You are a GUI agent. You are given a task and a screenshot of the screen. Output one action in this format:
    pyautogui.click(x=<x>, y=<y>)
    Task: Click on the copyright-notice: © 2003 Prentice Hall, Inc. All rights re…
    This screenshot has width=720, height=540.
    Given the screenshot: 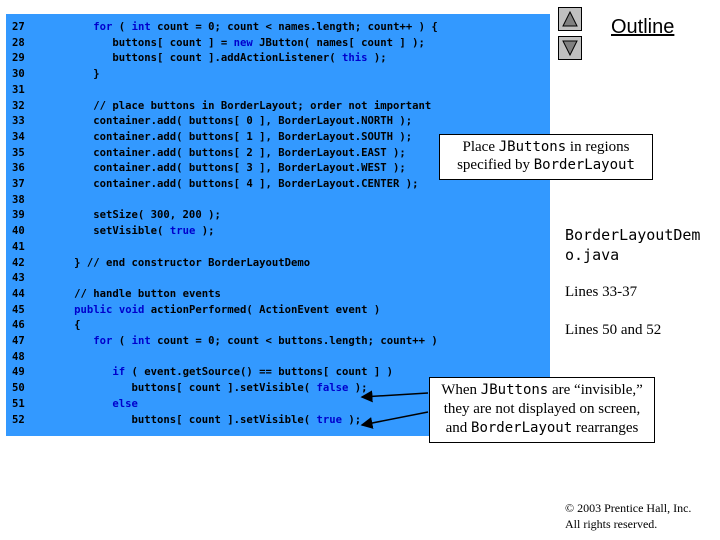 What is the action you would take?
    pyautogui.click(x=628, y=516)
    